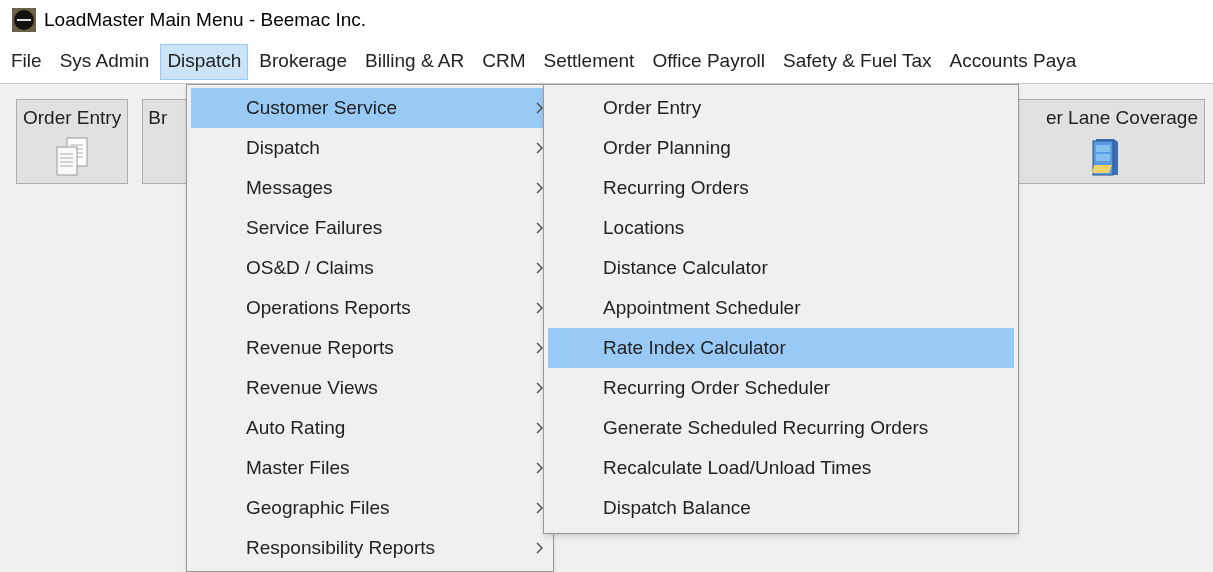 This screenshot has height=572, width=1213. What do you see at coordinates (1013, 61) in the screenshot?
I see `menu-bar-item: Accounts Paya` at bounding box center [1013, 61].